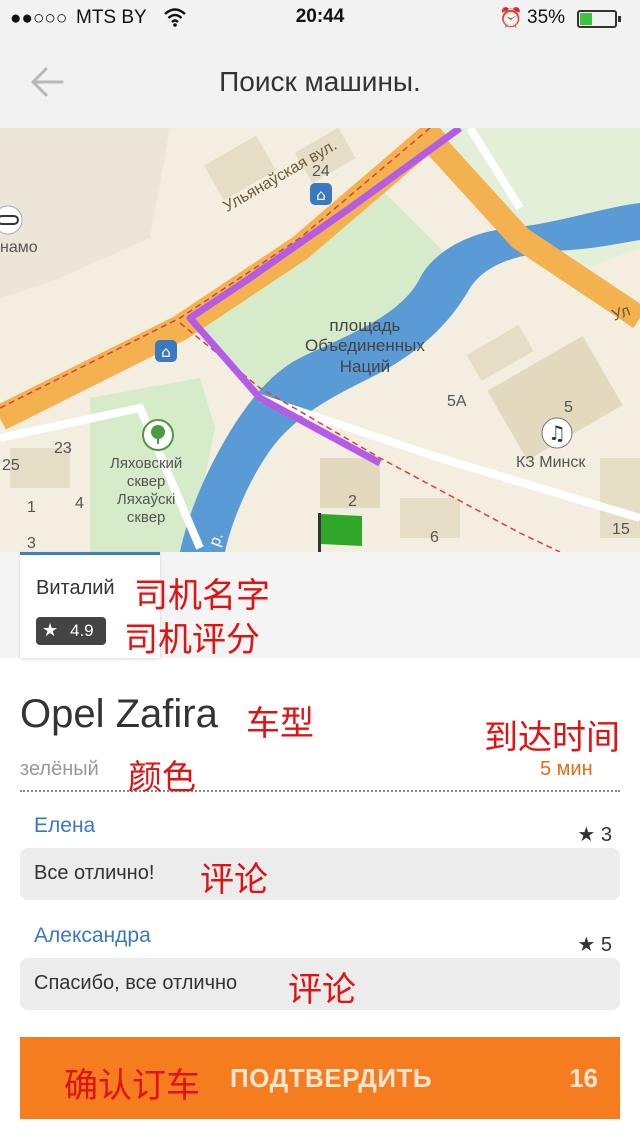 Image resolution: width=640 pixels, height=1139 pixels. I want to click on nav-bar: Поиск машины., so click(320, 82).